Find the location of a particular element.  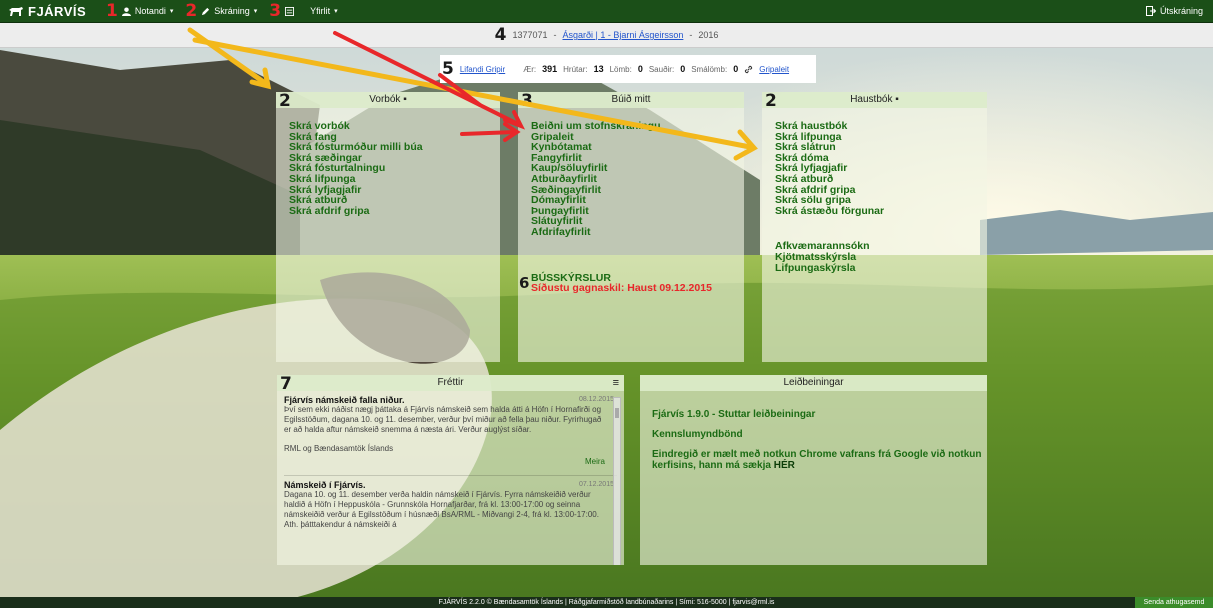

logout-icon is located at coordinates (1150, 11).